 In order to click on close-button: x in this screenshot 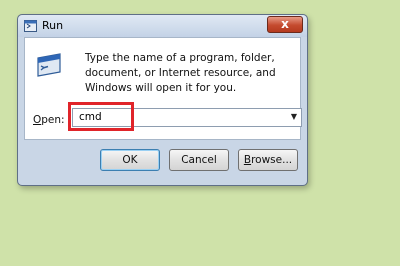, I will do `click(285, 24)`.